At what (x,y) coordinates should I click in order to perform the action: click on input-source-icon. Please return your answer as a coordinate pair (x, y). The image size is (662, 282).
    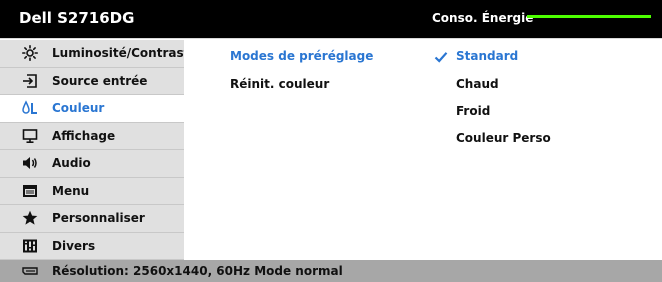
    Looking at the image, I should click on (30, 81).